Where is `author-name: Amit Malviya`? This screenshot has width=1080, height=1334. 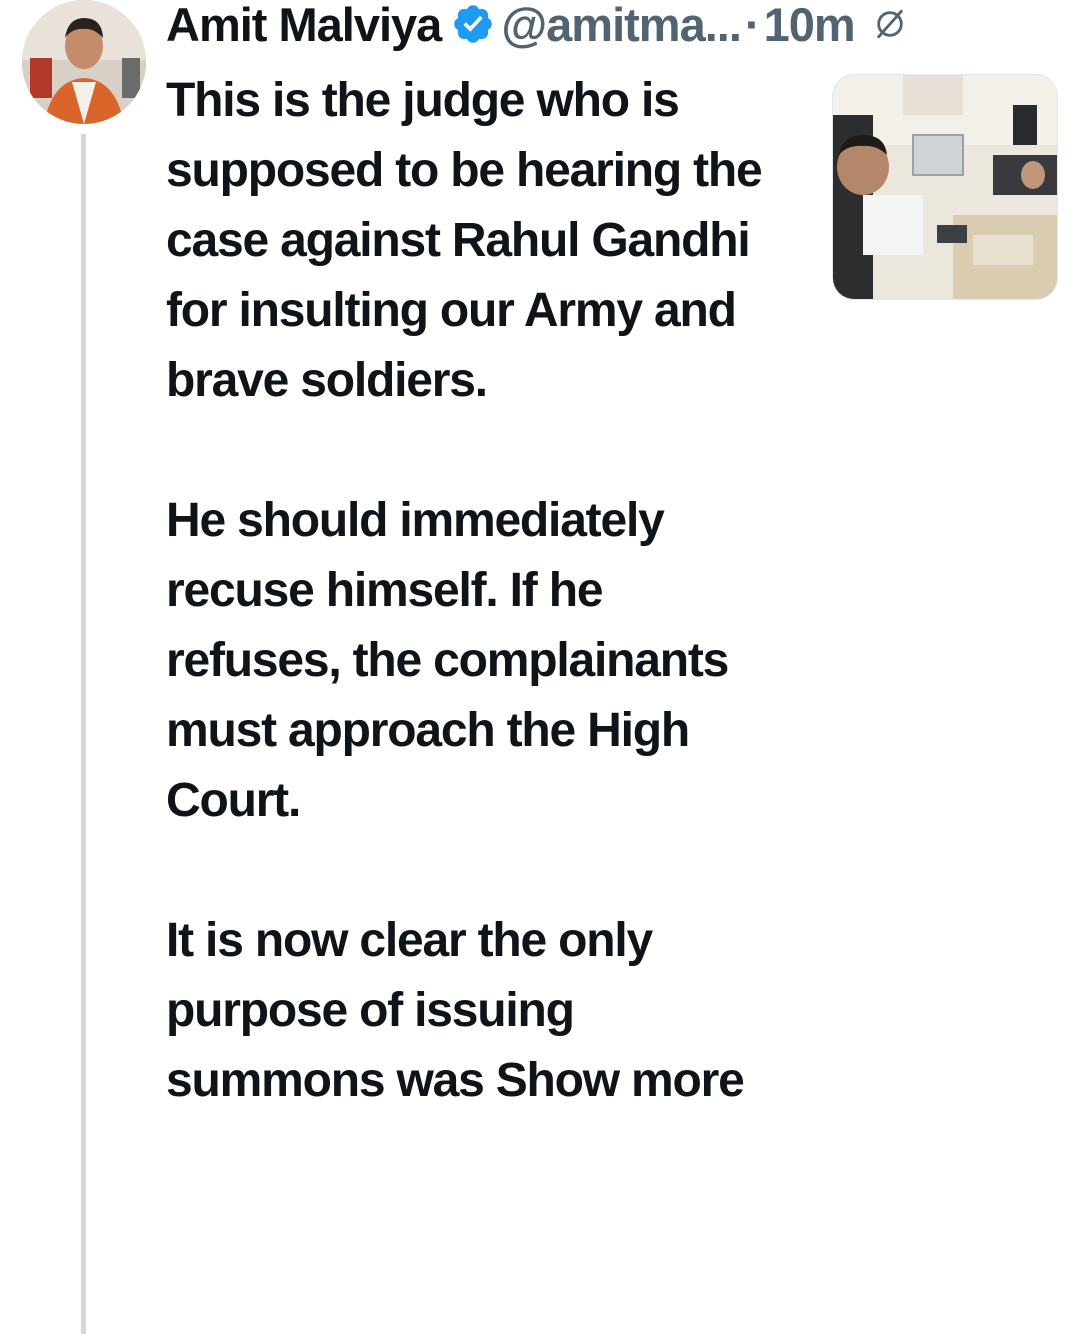
author-name: Amit Malviya is located at coordinates (304, 26).